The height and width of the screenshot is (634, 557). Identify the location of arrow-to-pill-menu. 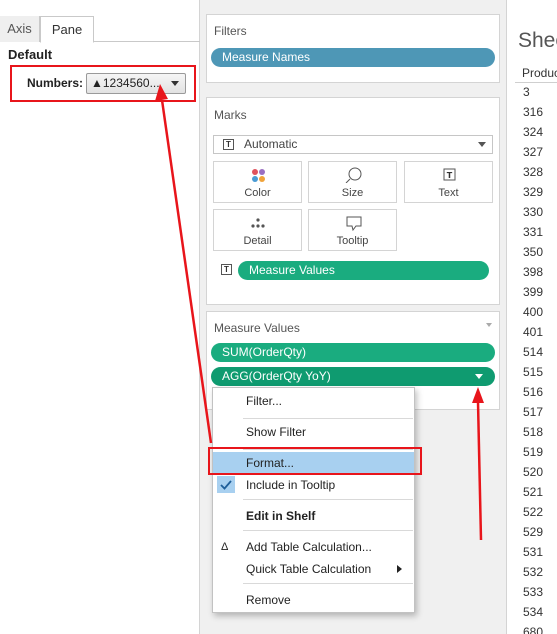
(479, 471).